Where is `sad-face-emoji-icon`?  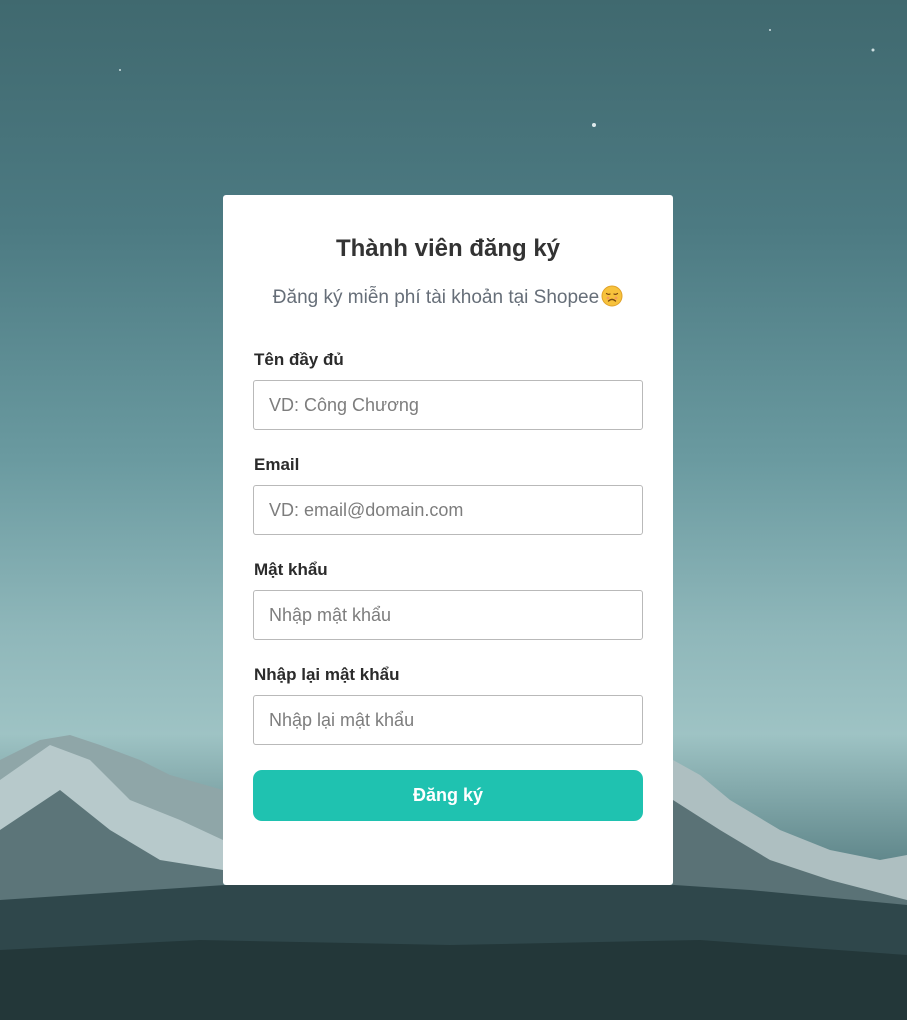 sad-face-emoji-icon is located at coordinates (612, 296).